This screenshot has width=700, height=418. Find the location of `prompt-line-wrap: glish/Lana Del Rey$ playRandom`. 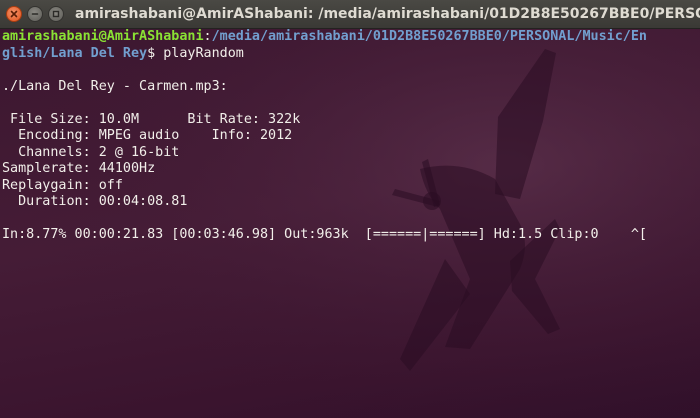

prompt-line-wrap: glish/Lana Del Rey$ playRandom is located at coordinates (351, 54).